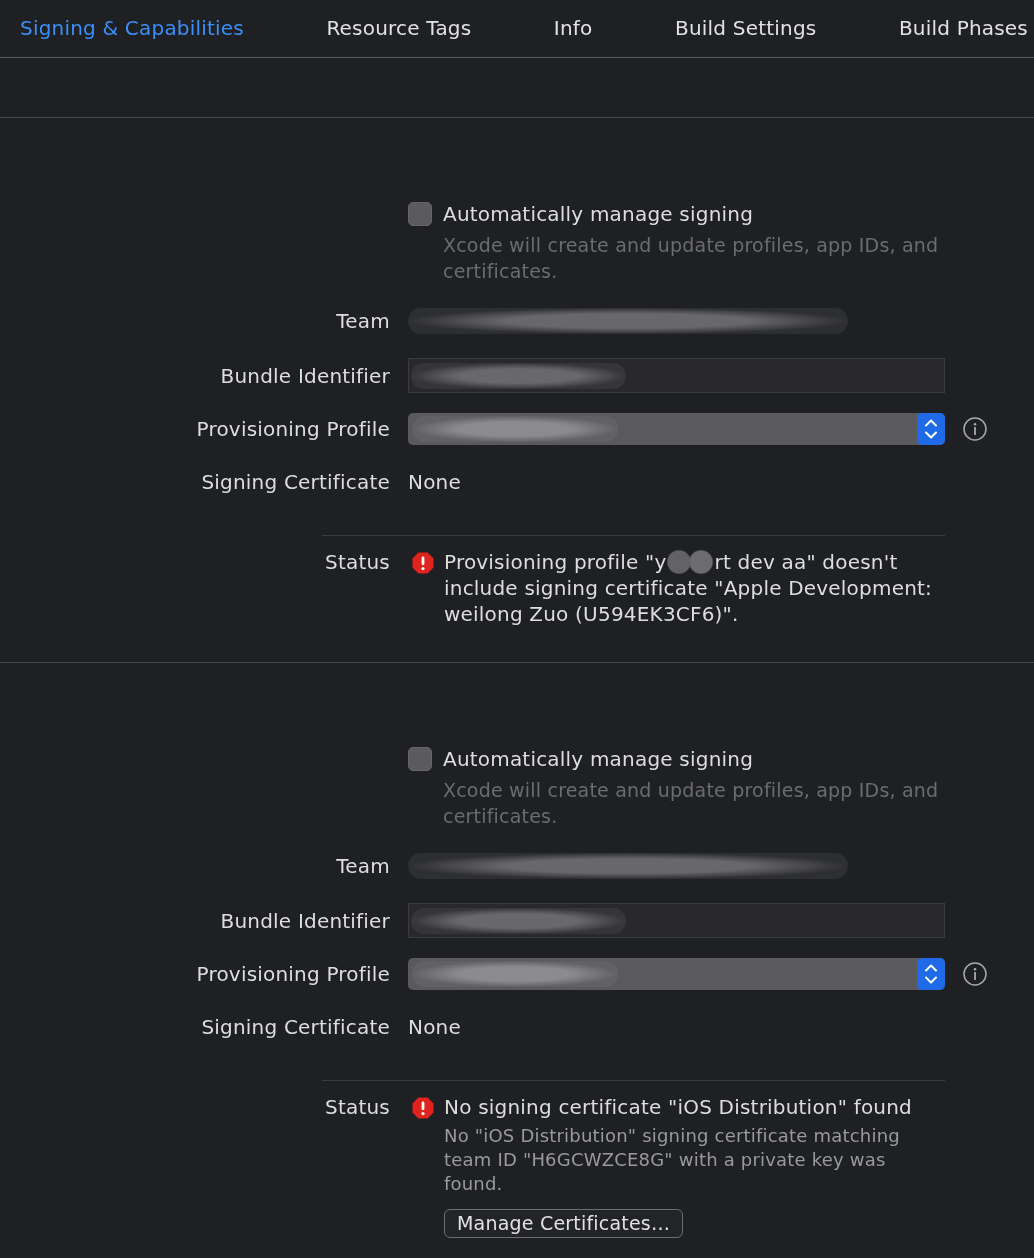 The width and height of the screenshot is (1034, 1258). Describe the element at coordinates (573, 28) in the screenshot. I see `tab: Info` at that location.